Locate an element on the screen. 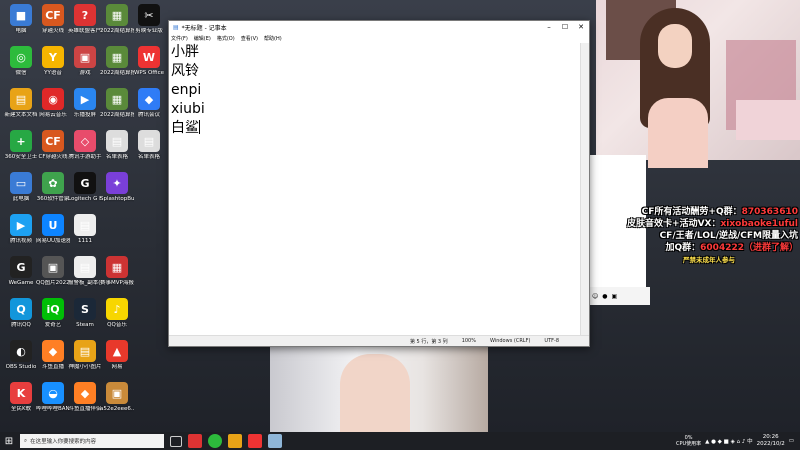 Image resolution: width=800 pixels, height=450 pixels. desktop-icon-label: YY语音 is located at coordinates (53, 73).